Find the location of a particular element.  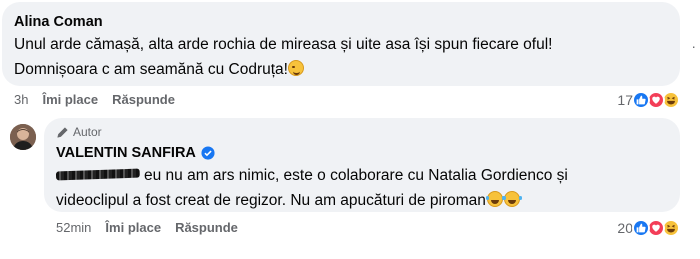

reaction-summary: 20 is located at coordinates (648, 228).